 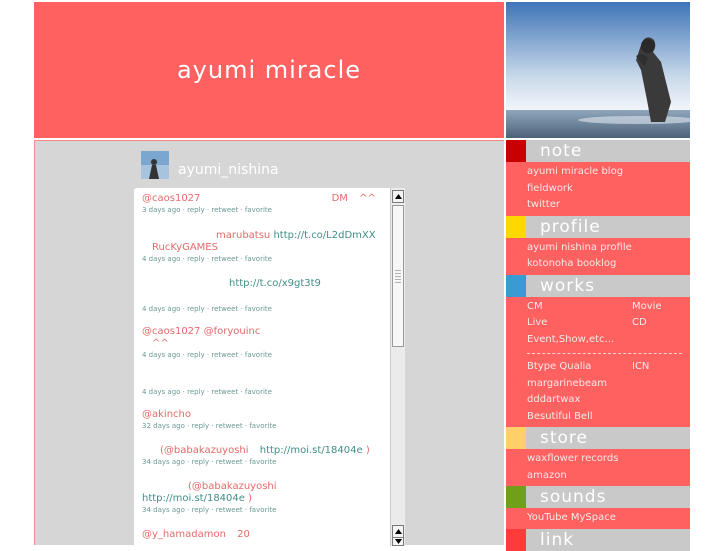 What do you see at coordinates (647, 307) in the screenshot?
I see `nav-link: Movie` at bounding box center [647, 307].